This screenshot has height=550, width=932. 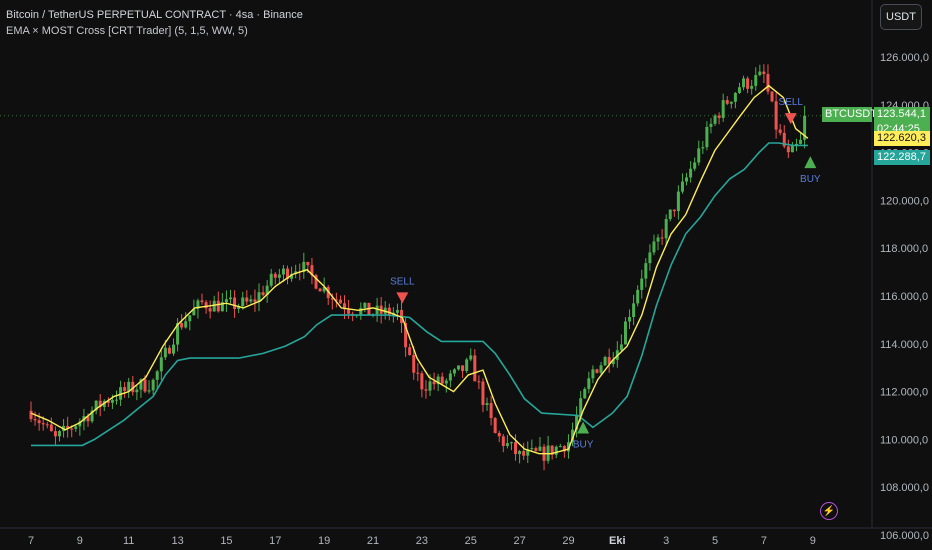 What do you see at coordinates (810, 162) in the screenshot?
I see `buy-signal-marker` at bounding box center [810, 162].